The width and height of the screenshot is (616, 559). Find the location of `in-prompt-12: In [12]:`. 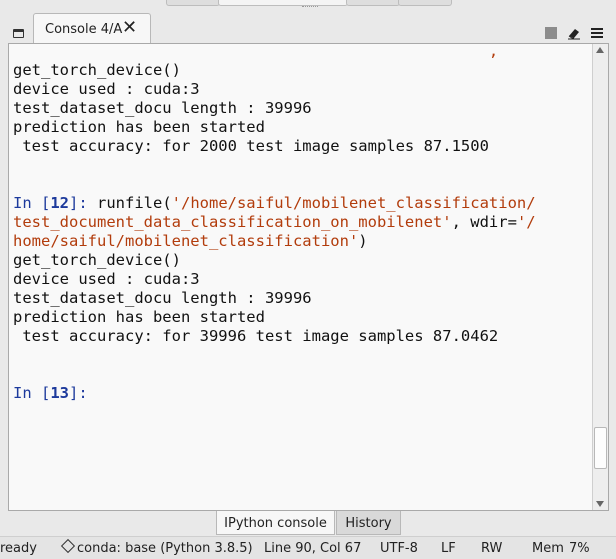

in-prompt-12: In [12]: is located at coordinates (55, 203).